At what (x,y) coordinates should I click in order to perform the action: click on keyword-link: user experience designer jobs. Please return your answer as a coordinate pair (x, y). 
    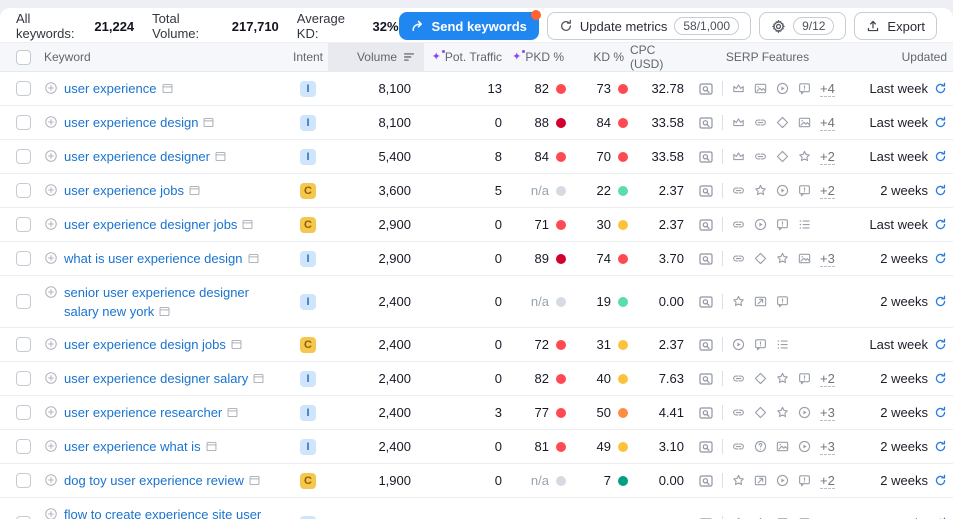
    Looking at the image, I should click on (150, 224).